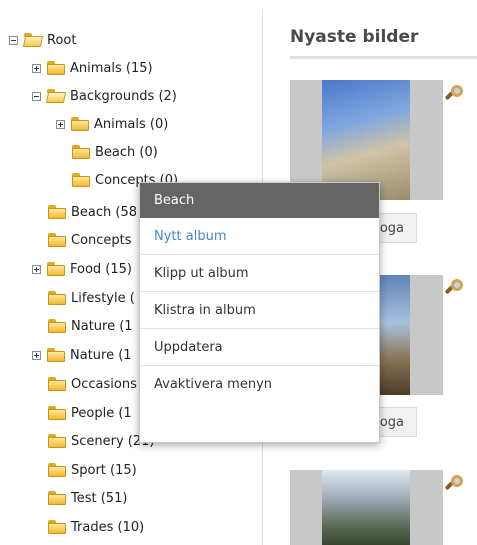 The height and width of the screenshot is (545, 477). I want to click on tree-node: Concepts, so click(90, 240).